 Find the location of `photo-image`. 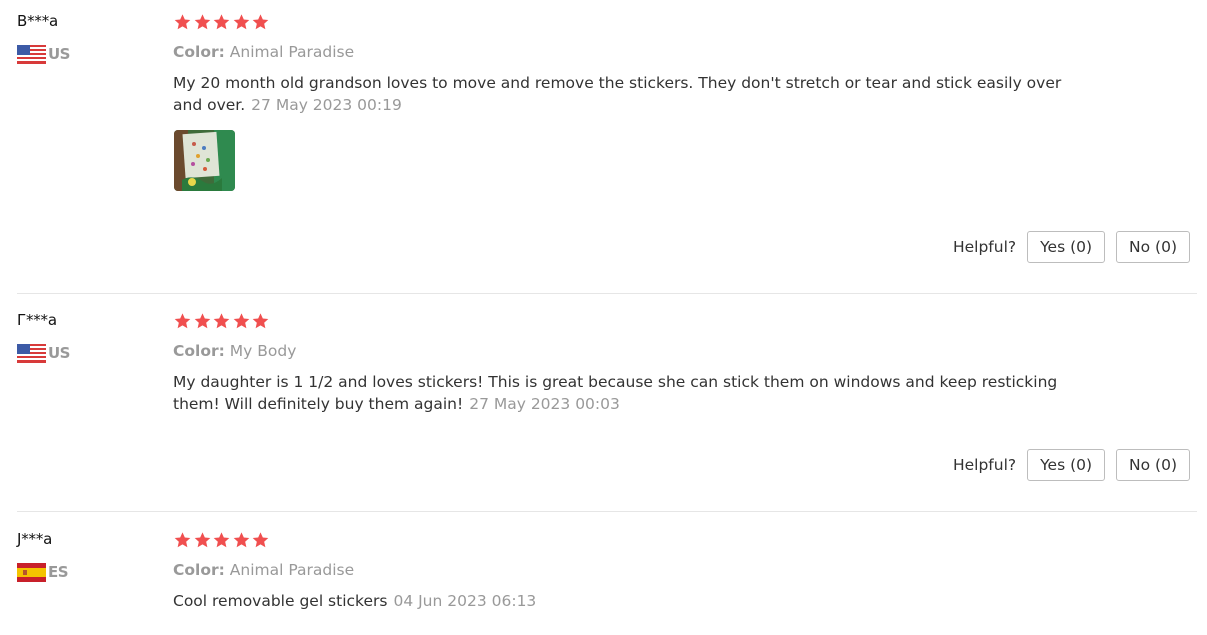

photo-image is located at coordinates (204, 160).